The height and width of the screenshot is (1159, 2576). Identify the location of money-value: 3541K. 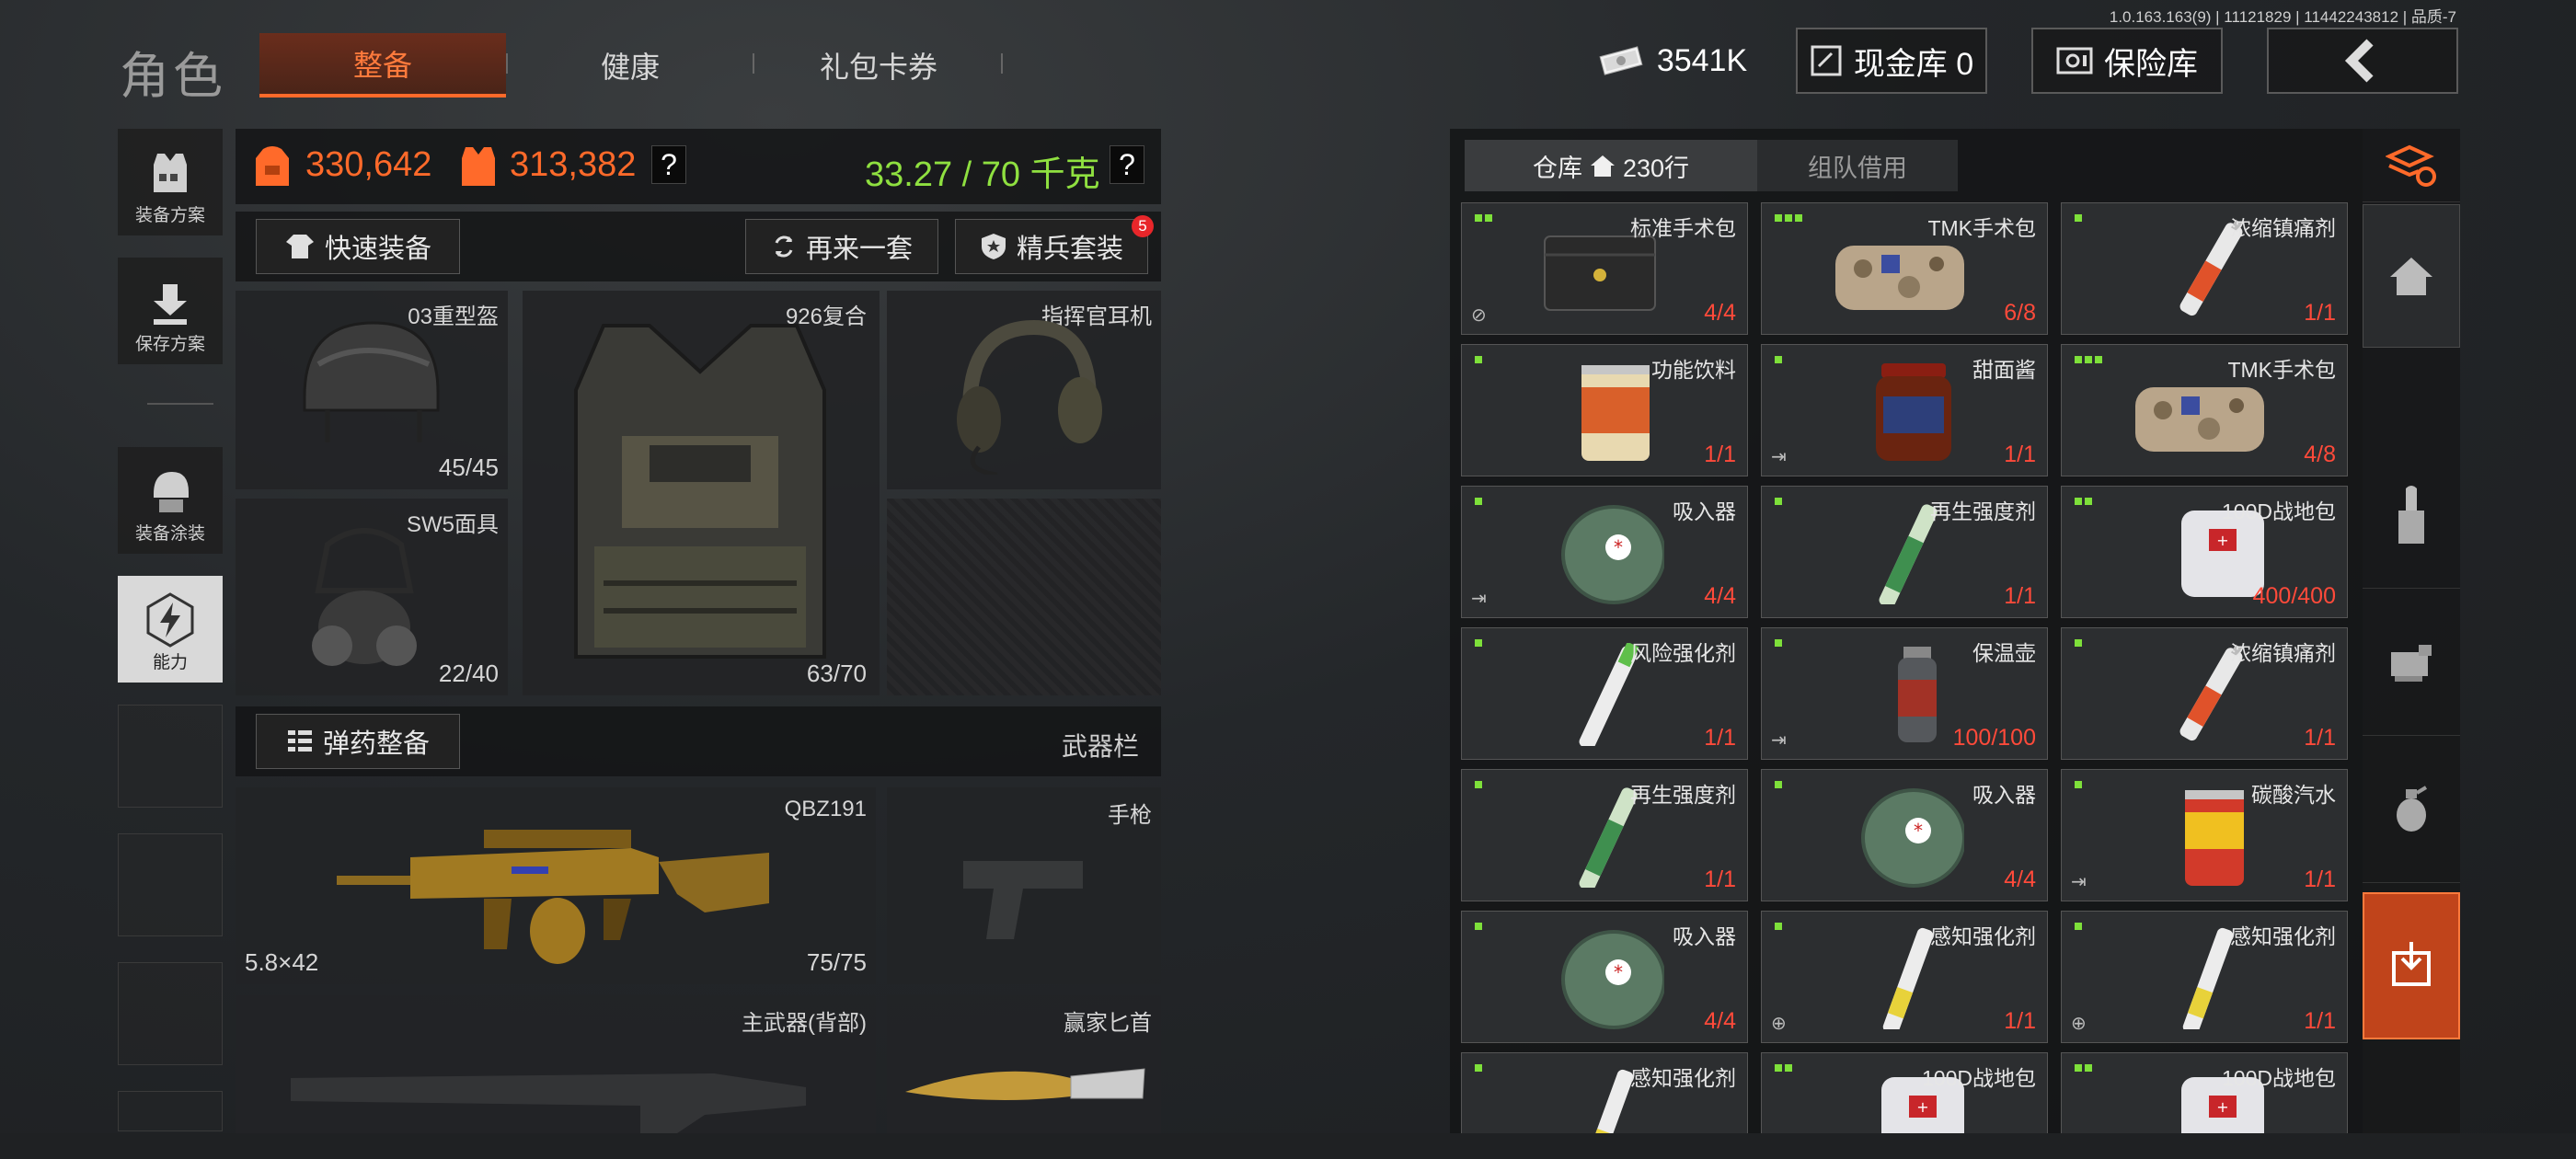
(1702, 60).